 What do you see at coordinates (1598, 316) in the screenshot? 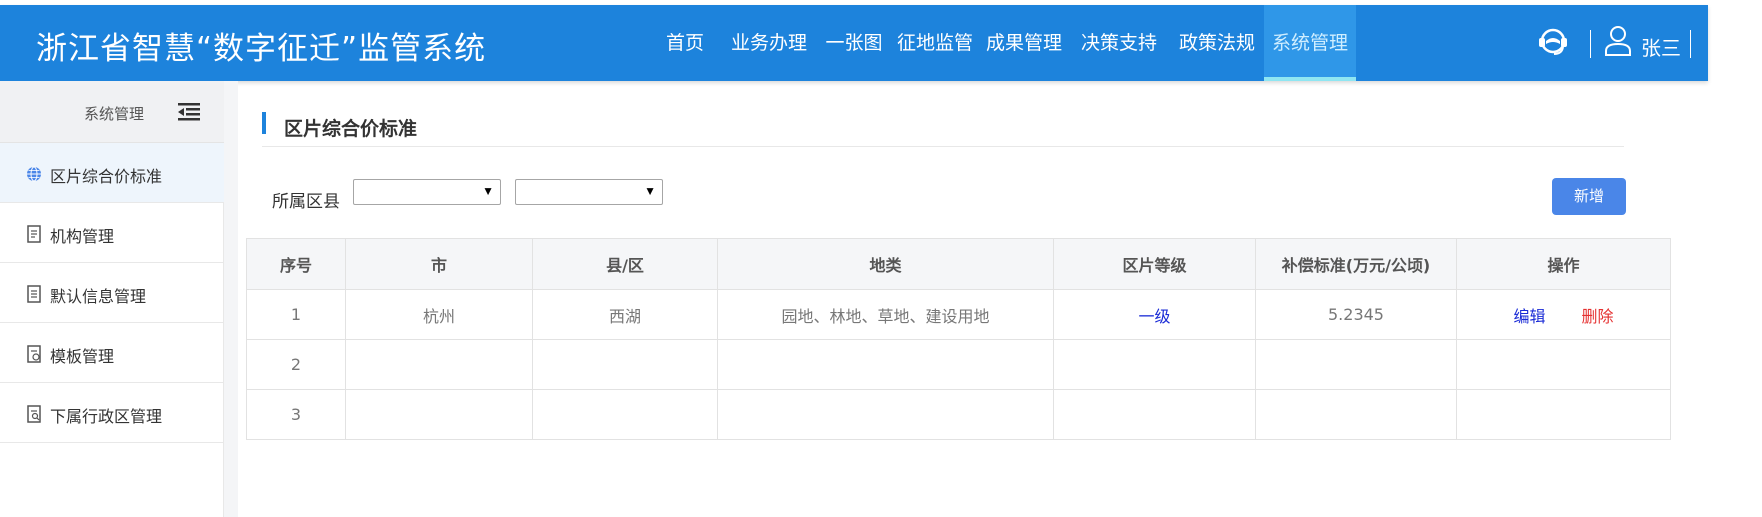
I see `delete-link: 删除` at bounding box center [1598, 316].